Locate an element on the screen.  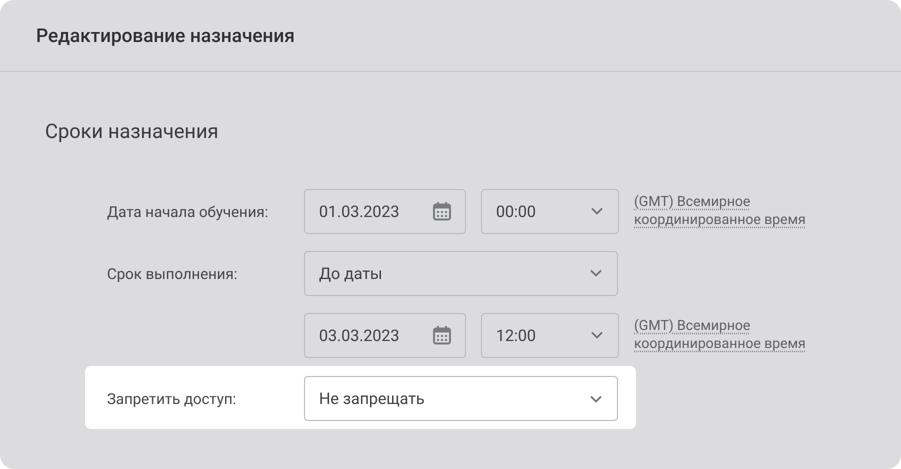
field-label: Запретить доступ: is located at coordinates (171, 399).